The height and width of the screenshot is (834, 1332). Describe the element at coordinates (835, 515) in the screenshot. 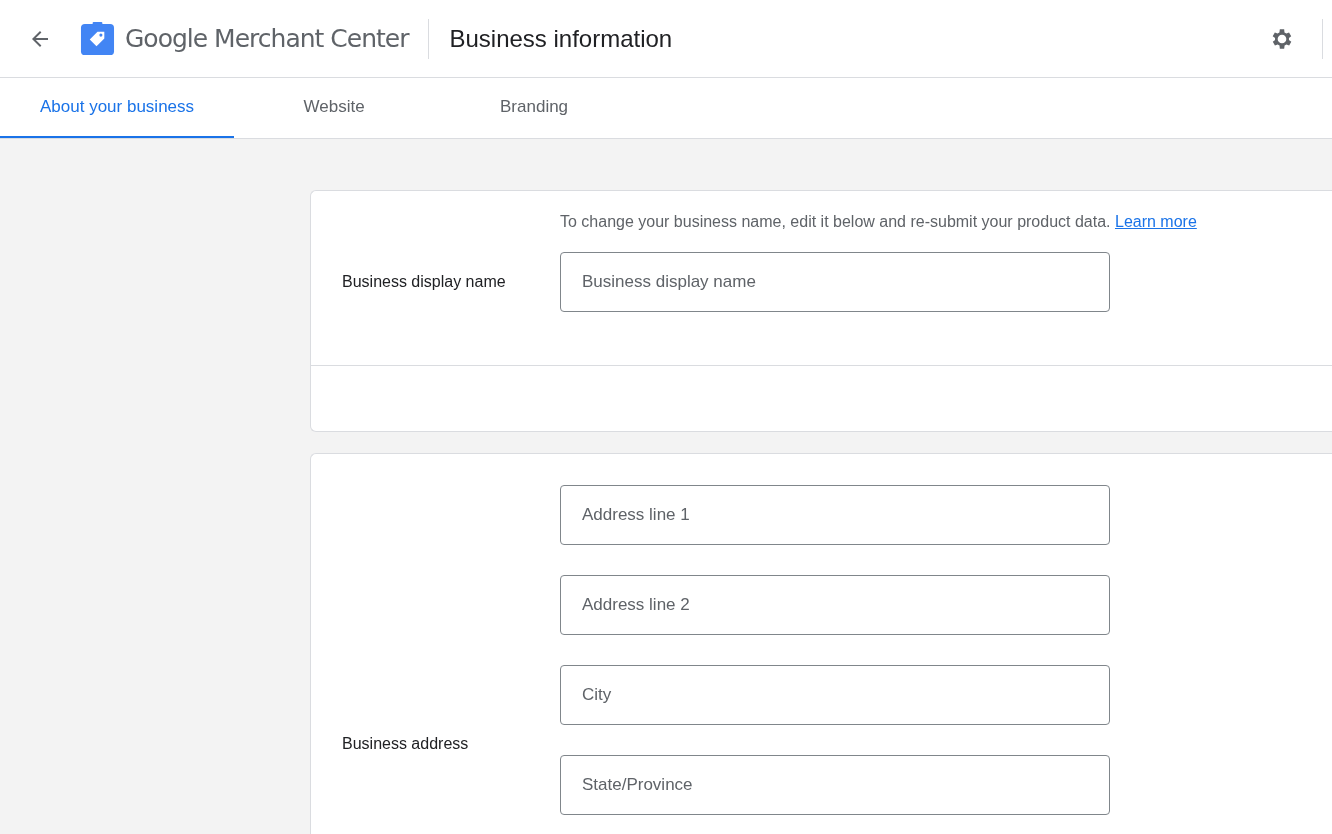

I see `text-field: Address line 1` at that location.